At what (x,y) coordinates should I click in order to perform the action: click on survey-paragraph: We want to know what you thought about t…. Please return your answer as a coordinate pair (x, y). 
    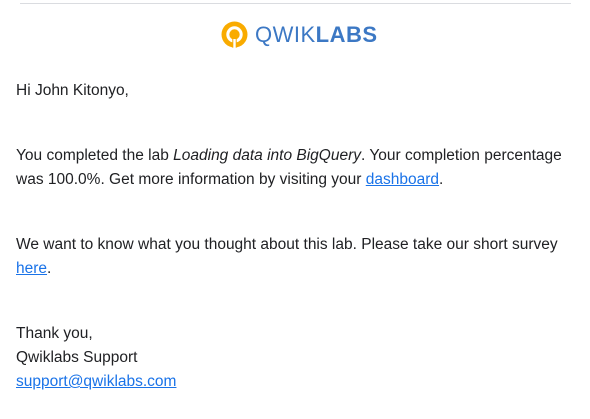
    Looking at the image, I should click on (296, 257).